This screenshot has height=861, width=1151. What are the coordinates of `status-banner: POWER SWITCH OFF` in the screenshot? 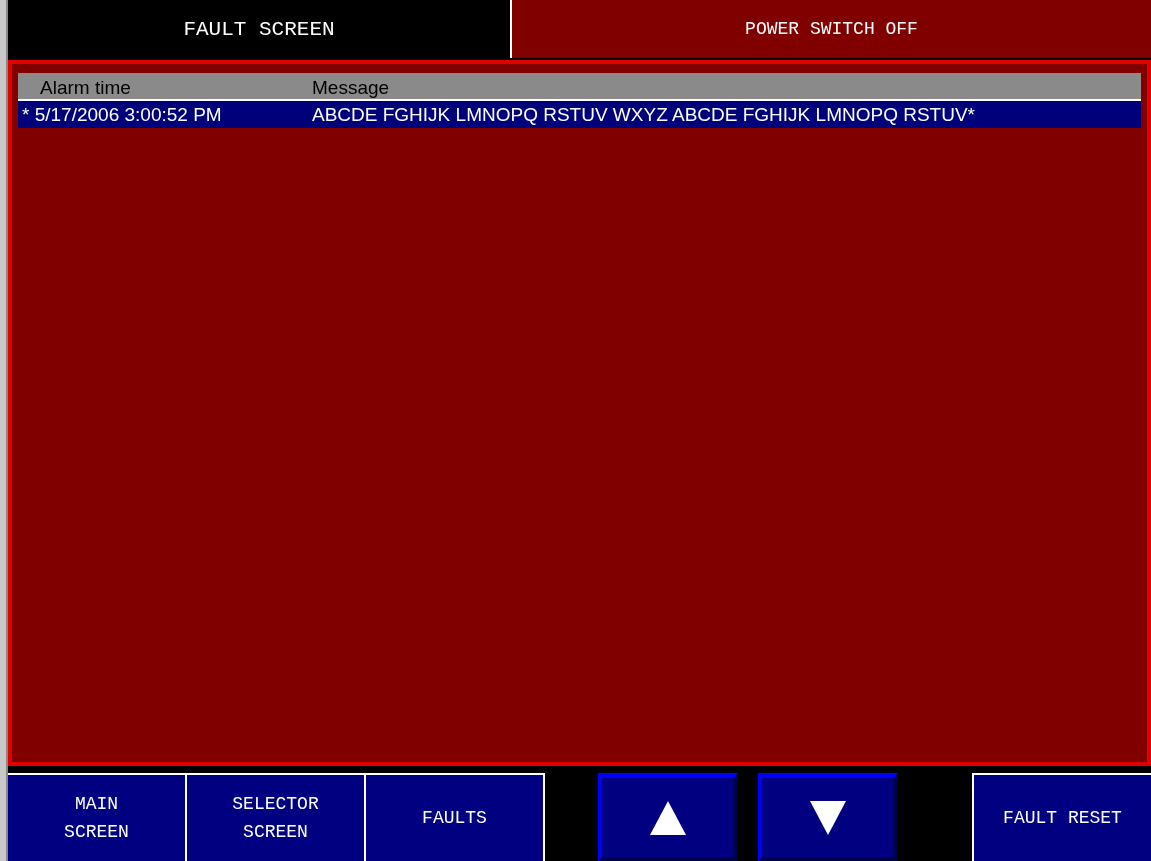 It's located at (830, 29).